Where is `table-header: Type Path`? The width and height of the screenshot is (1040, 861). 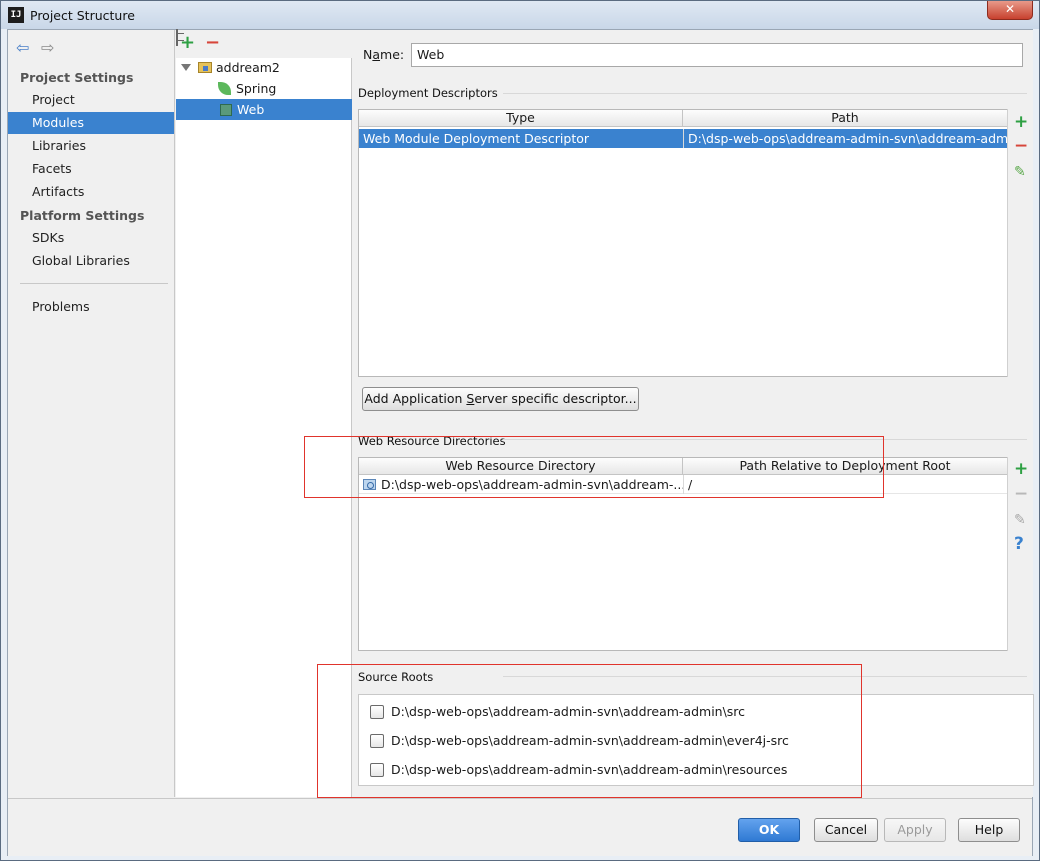
table-header: Type Path is located at coordinates (683, 118).